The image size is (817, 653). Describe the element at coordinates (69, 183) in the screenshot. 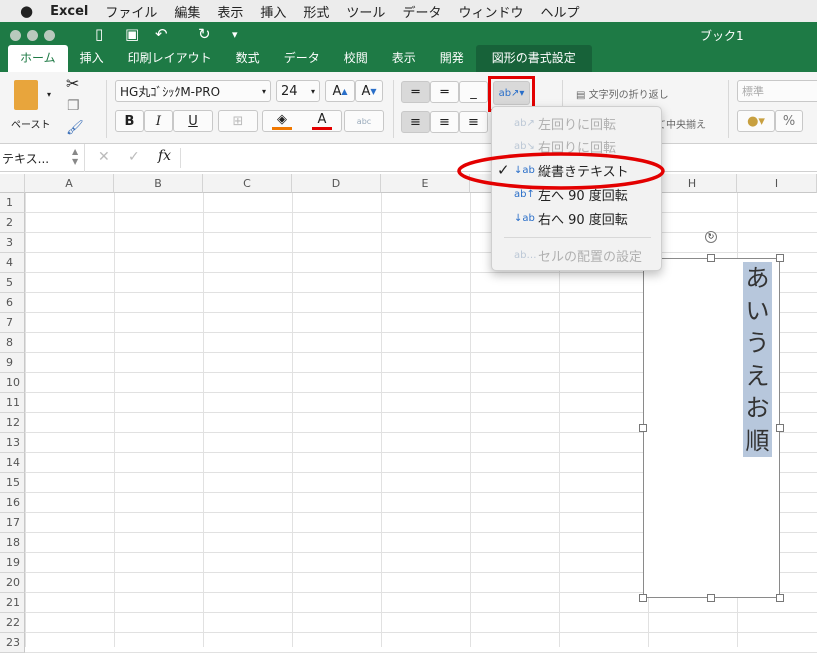

I see `column-header: A` at that location.